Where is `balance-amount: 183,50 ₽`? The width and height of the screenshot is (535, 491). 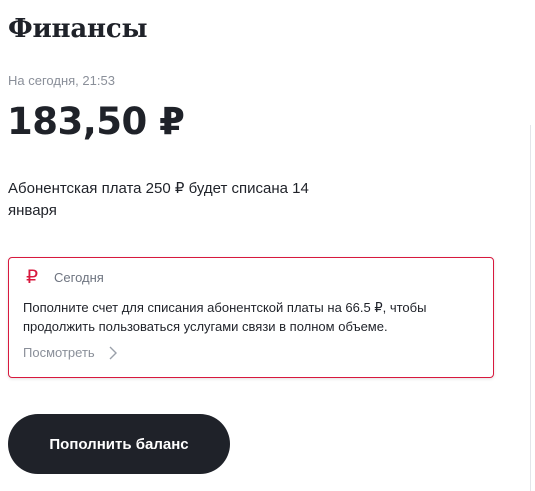
balance-amount: 183,50 ₽ is located at coordinates (96, 121).